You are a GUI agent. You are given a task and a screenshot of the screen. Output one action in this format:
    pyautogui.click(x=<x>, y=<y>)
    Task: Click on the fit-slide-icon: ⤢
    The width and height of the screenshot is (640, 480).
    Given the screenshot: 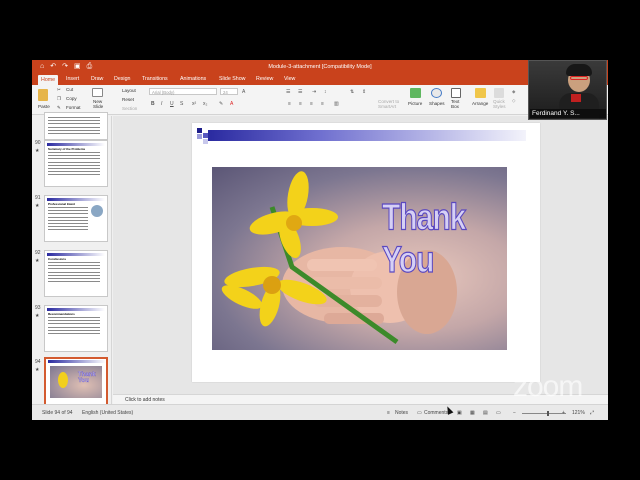 What is the action you would take?
    pyautogui.click(x=592, y=413)
    